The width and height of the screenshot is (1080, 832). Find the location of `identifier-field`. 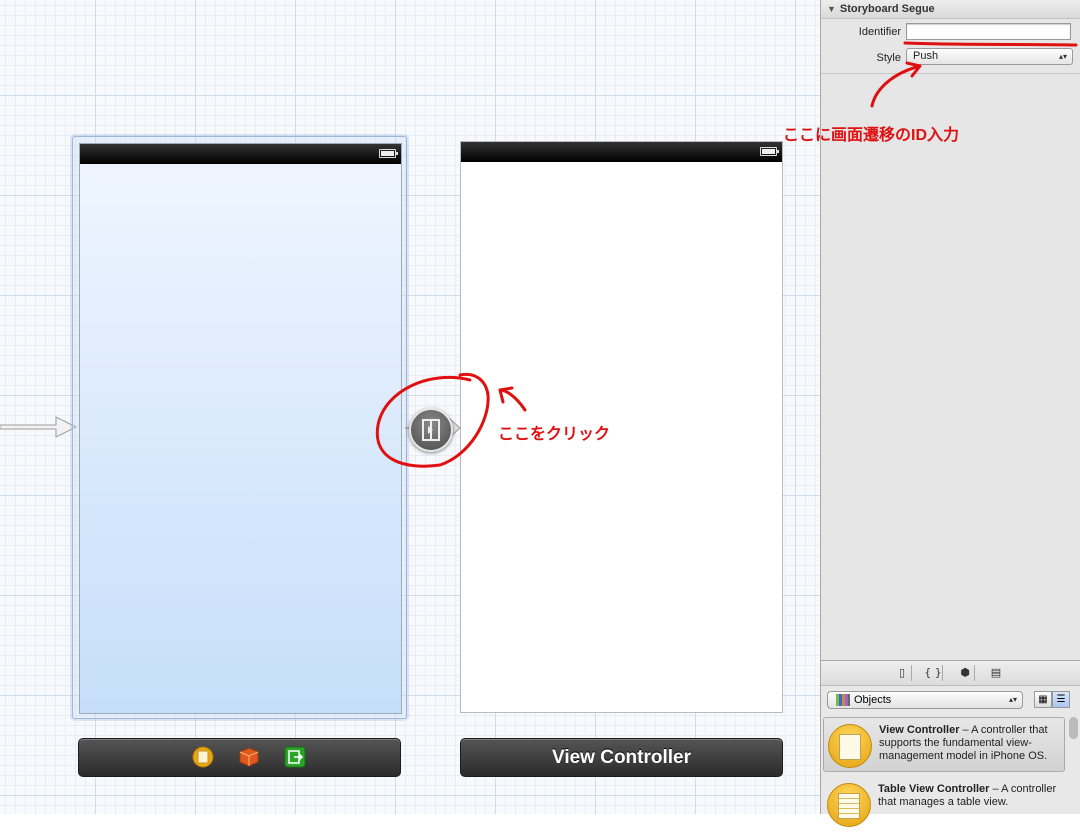

identifier-field is located at coordinates (988, 31).